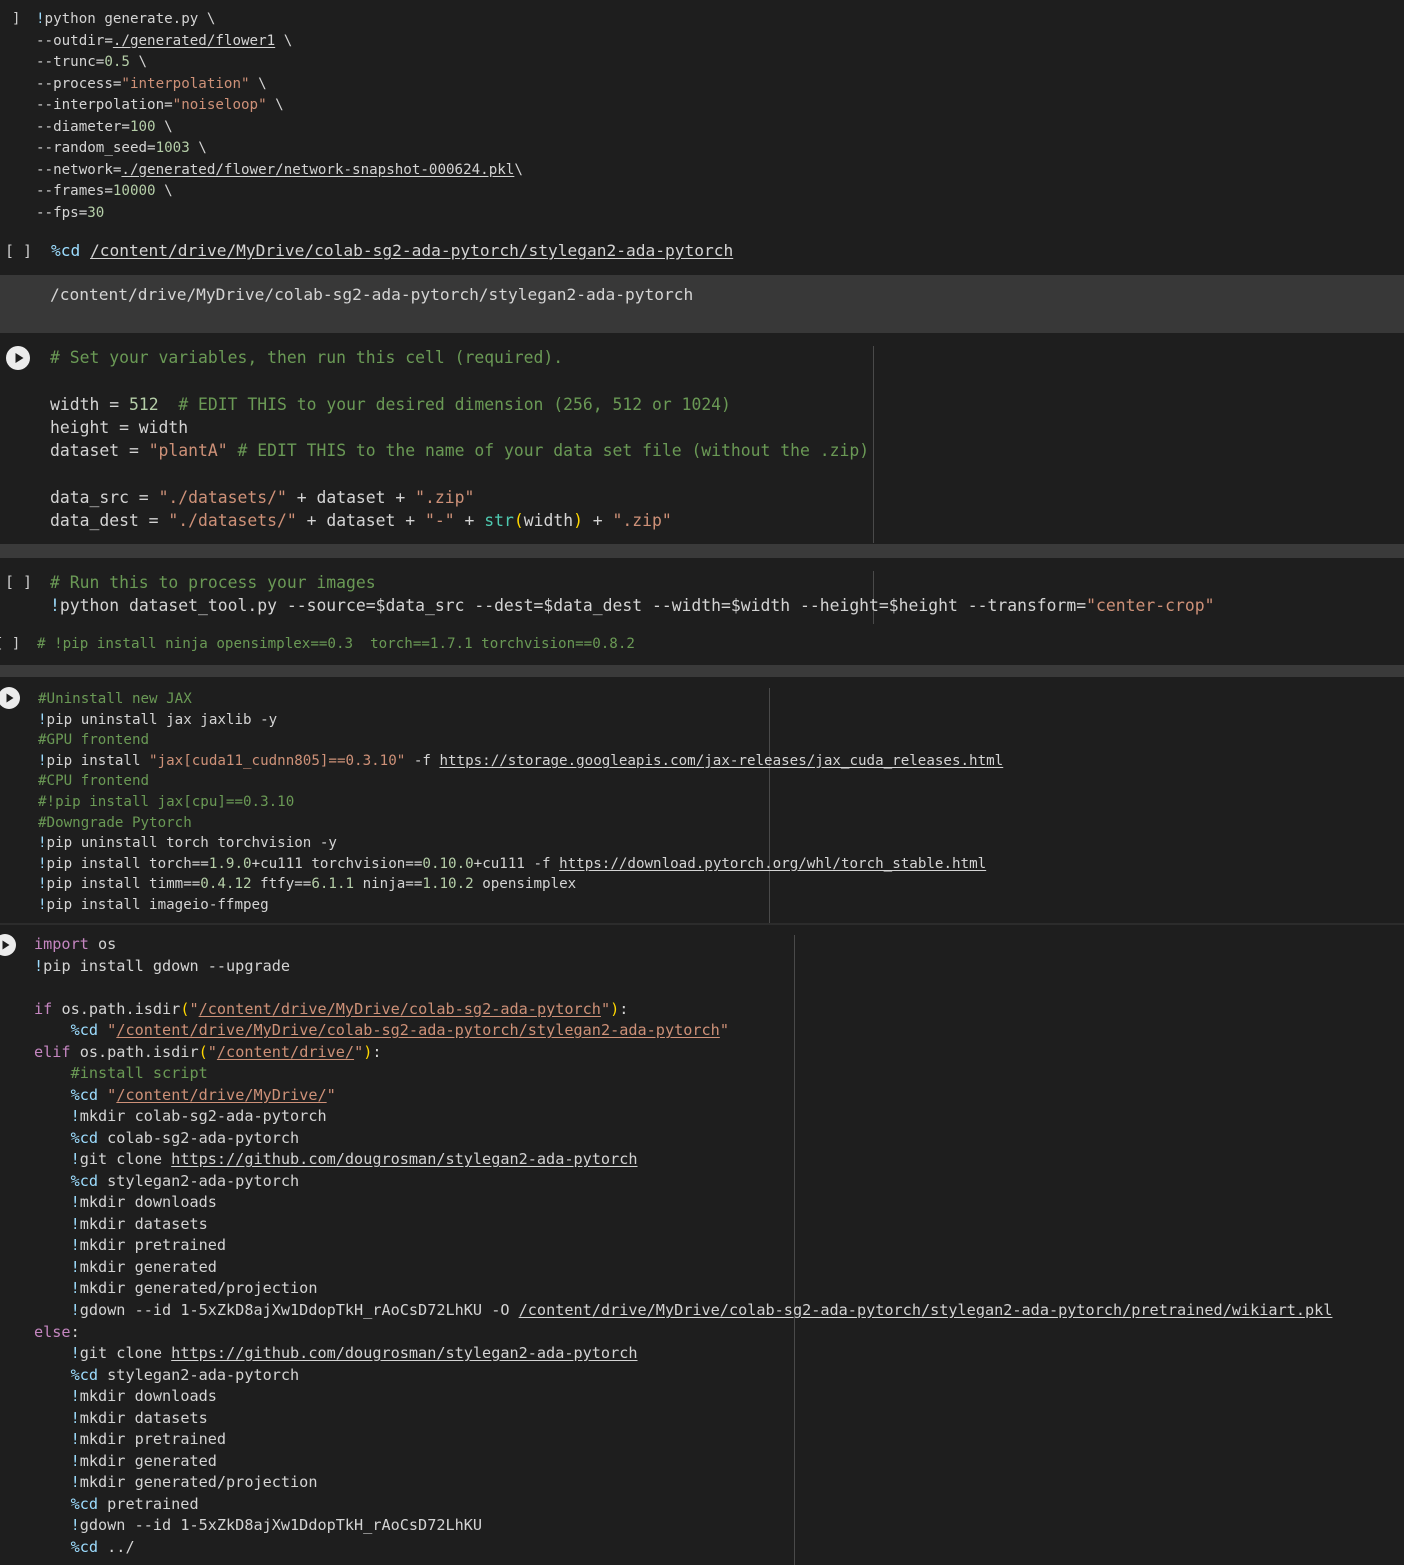 The height and width of the screenshot is (1565, 1404). What do you see at coordinates (99, 451) in the screenshot?
I see `code-token: dataset =` at bounding box center [99, 451].